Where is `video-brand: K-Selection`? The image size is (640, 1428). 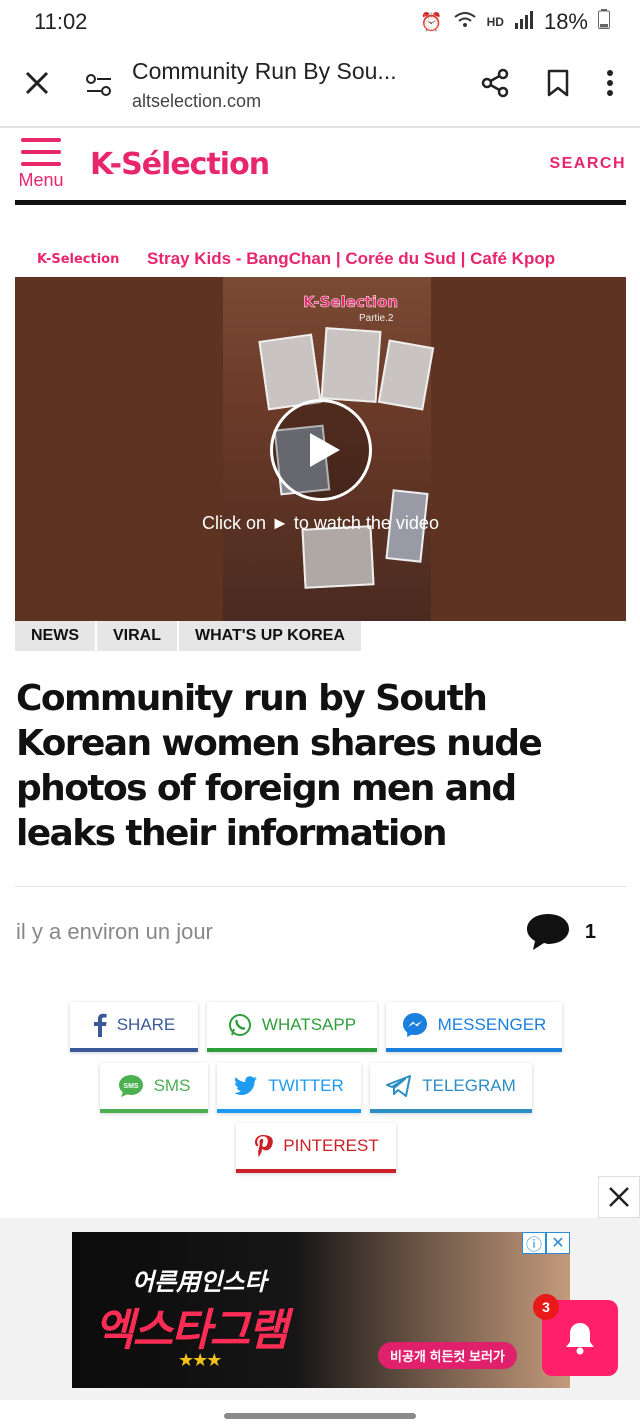
video-brand: K-Selection is located at coordinates (78, 259).